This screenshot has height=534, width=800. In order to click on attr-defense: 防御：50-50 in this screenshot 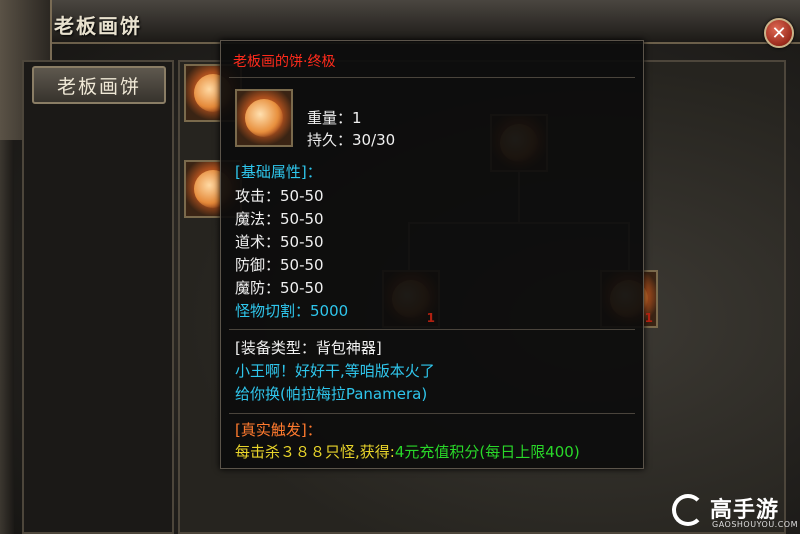, I will do `click(279, 265)`.